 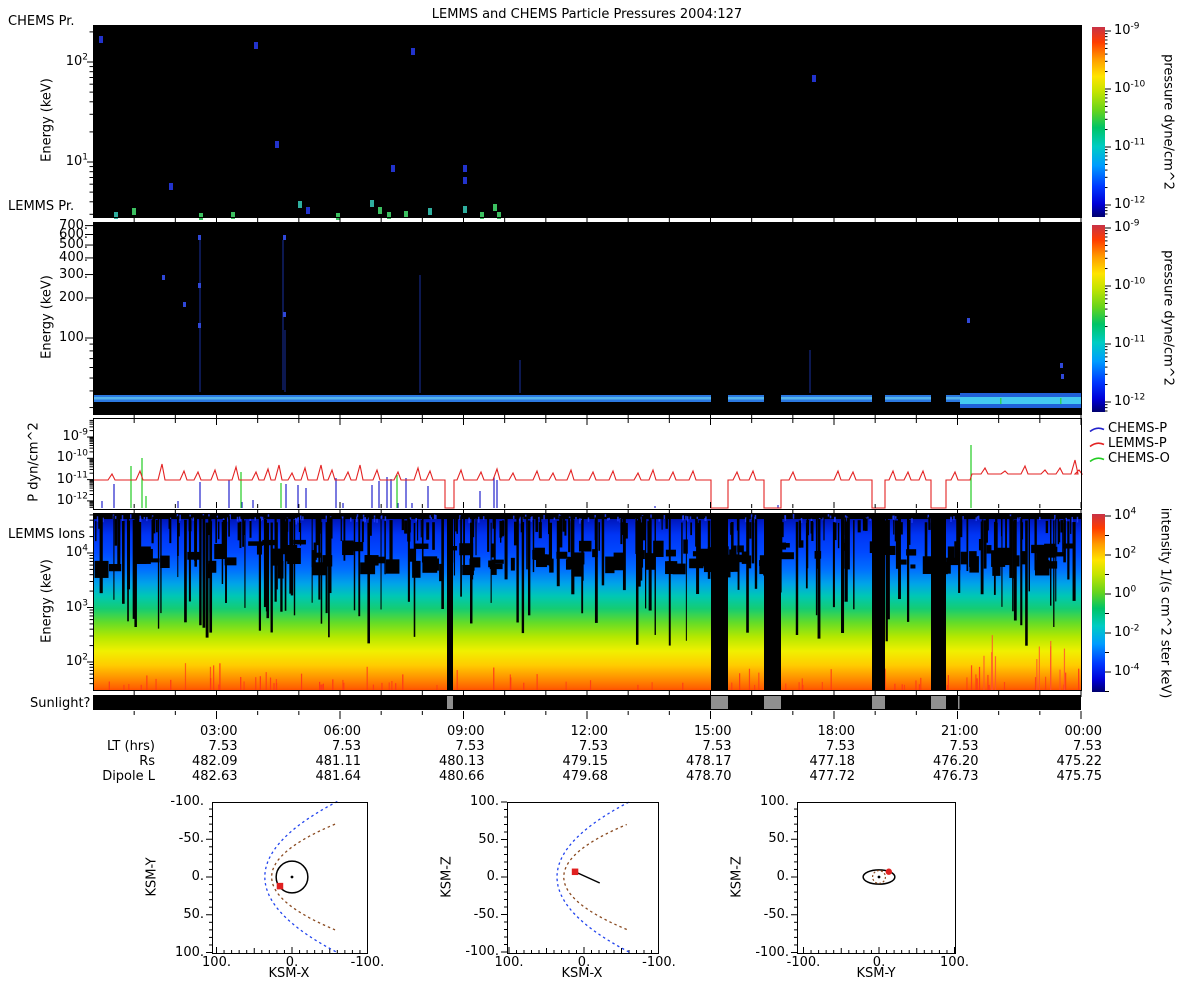 What do you see at coordinates (130, 746) in the screenshot?
I see `row-label-lt: LT (hrs)` at bounding box center [130, 746].